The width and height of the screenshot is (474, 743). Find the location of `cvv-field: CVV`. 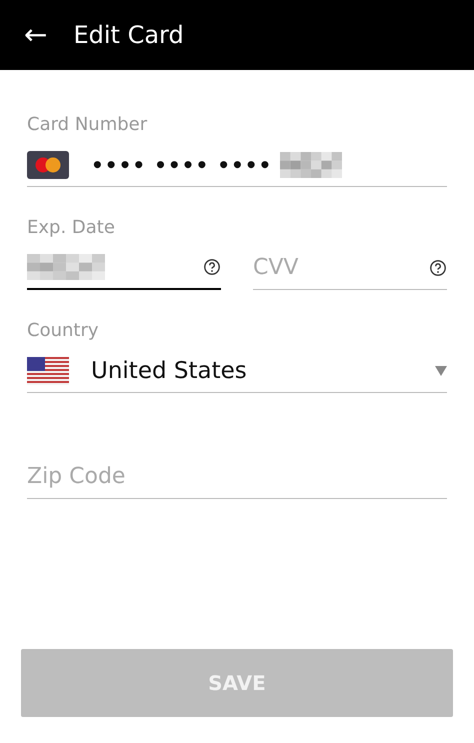

cvv-field: CVV is located at coordinates (337, 267).